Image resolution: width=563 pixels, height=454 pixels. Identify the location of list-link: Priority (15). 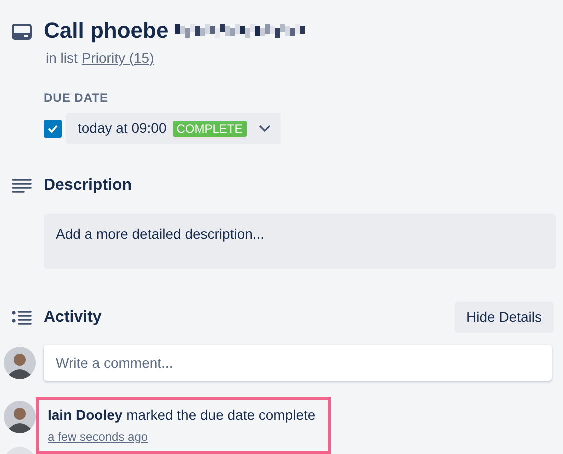
(118, 58).